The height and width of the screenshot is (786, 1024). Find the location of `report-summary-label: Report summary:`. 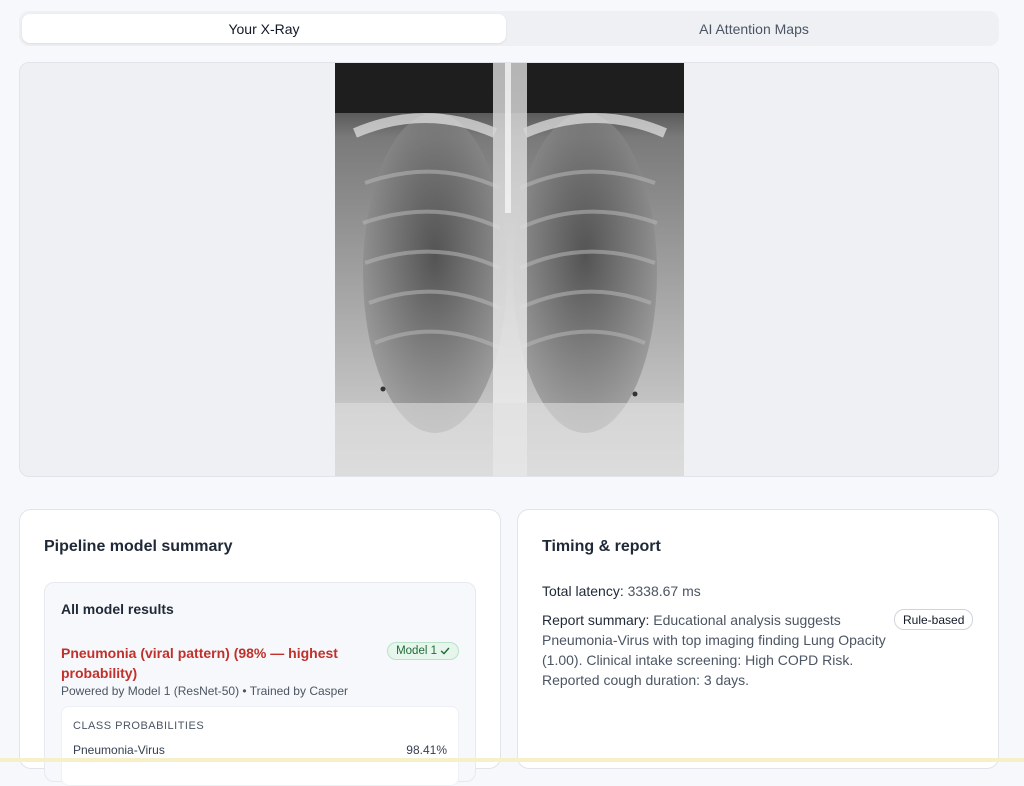

report-summary-label: Report summary: is located at coordinates (596, 620).